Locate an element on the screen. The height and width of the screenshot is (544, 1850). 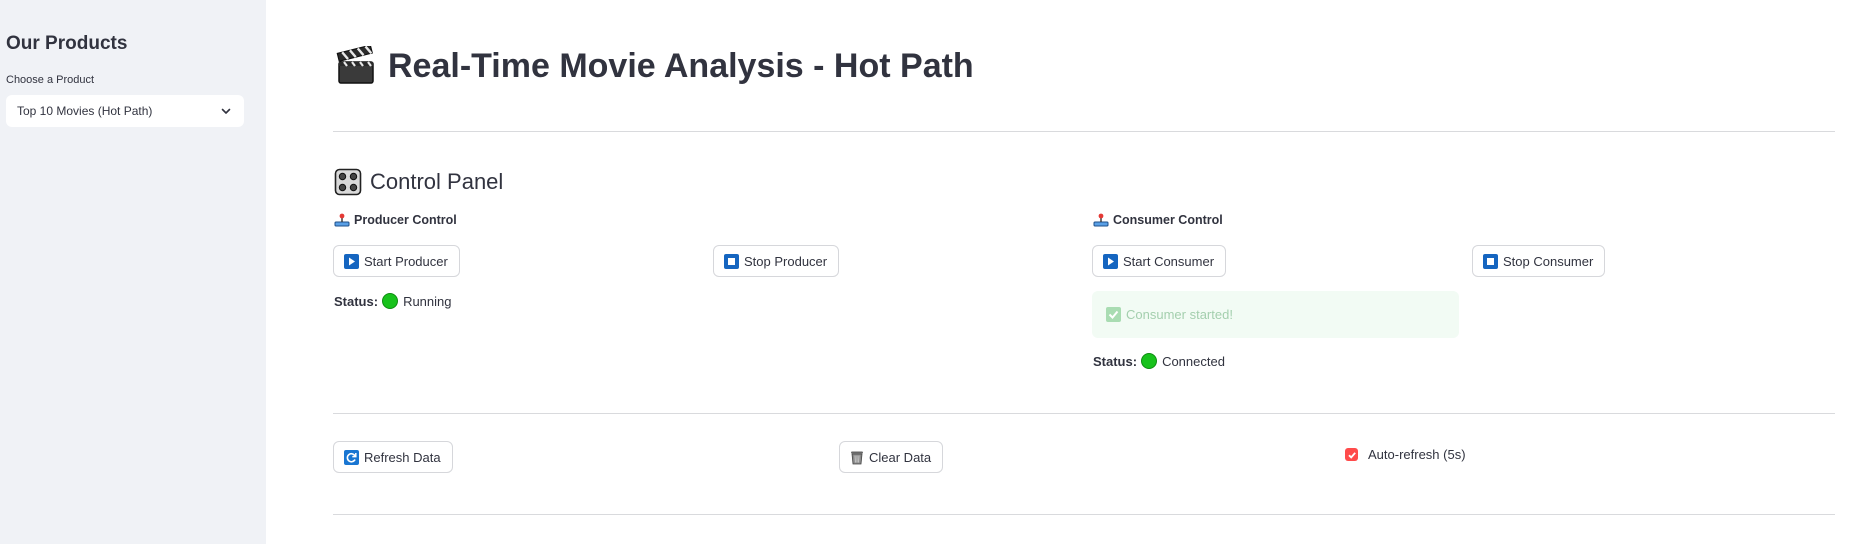
control-panel-heading: Control Panel is located at coordinates (418, 182).